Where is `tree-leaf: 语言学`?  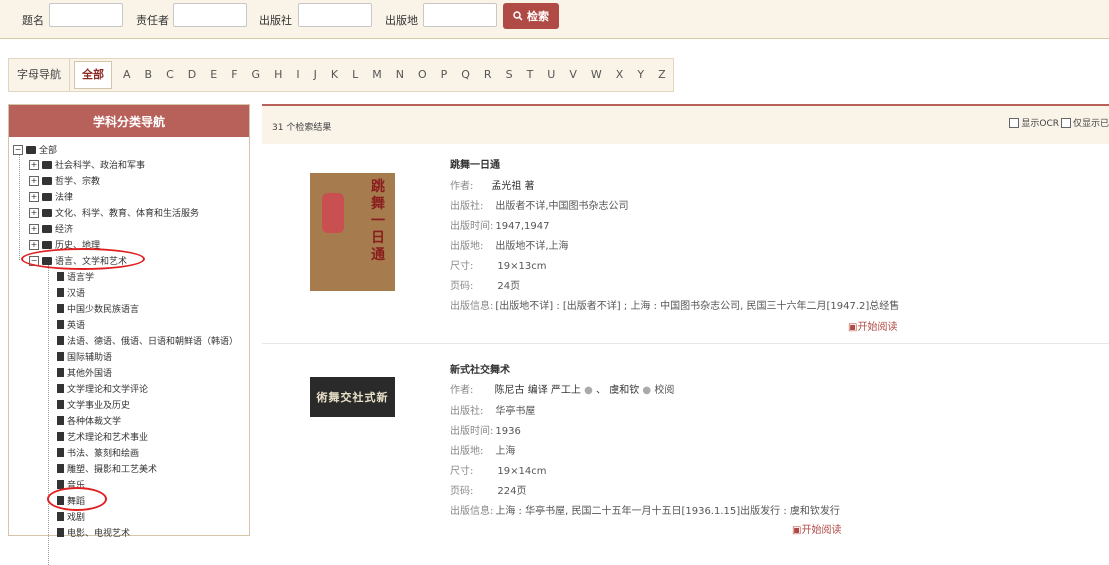
tree-leaf: 语言学 is located at coordinates (75, 276).